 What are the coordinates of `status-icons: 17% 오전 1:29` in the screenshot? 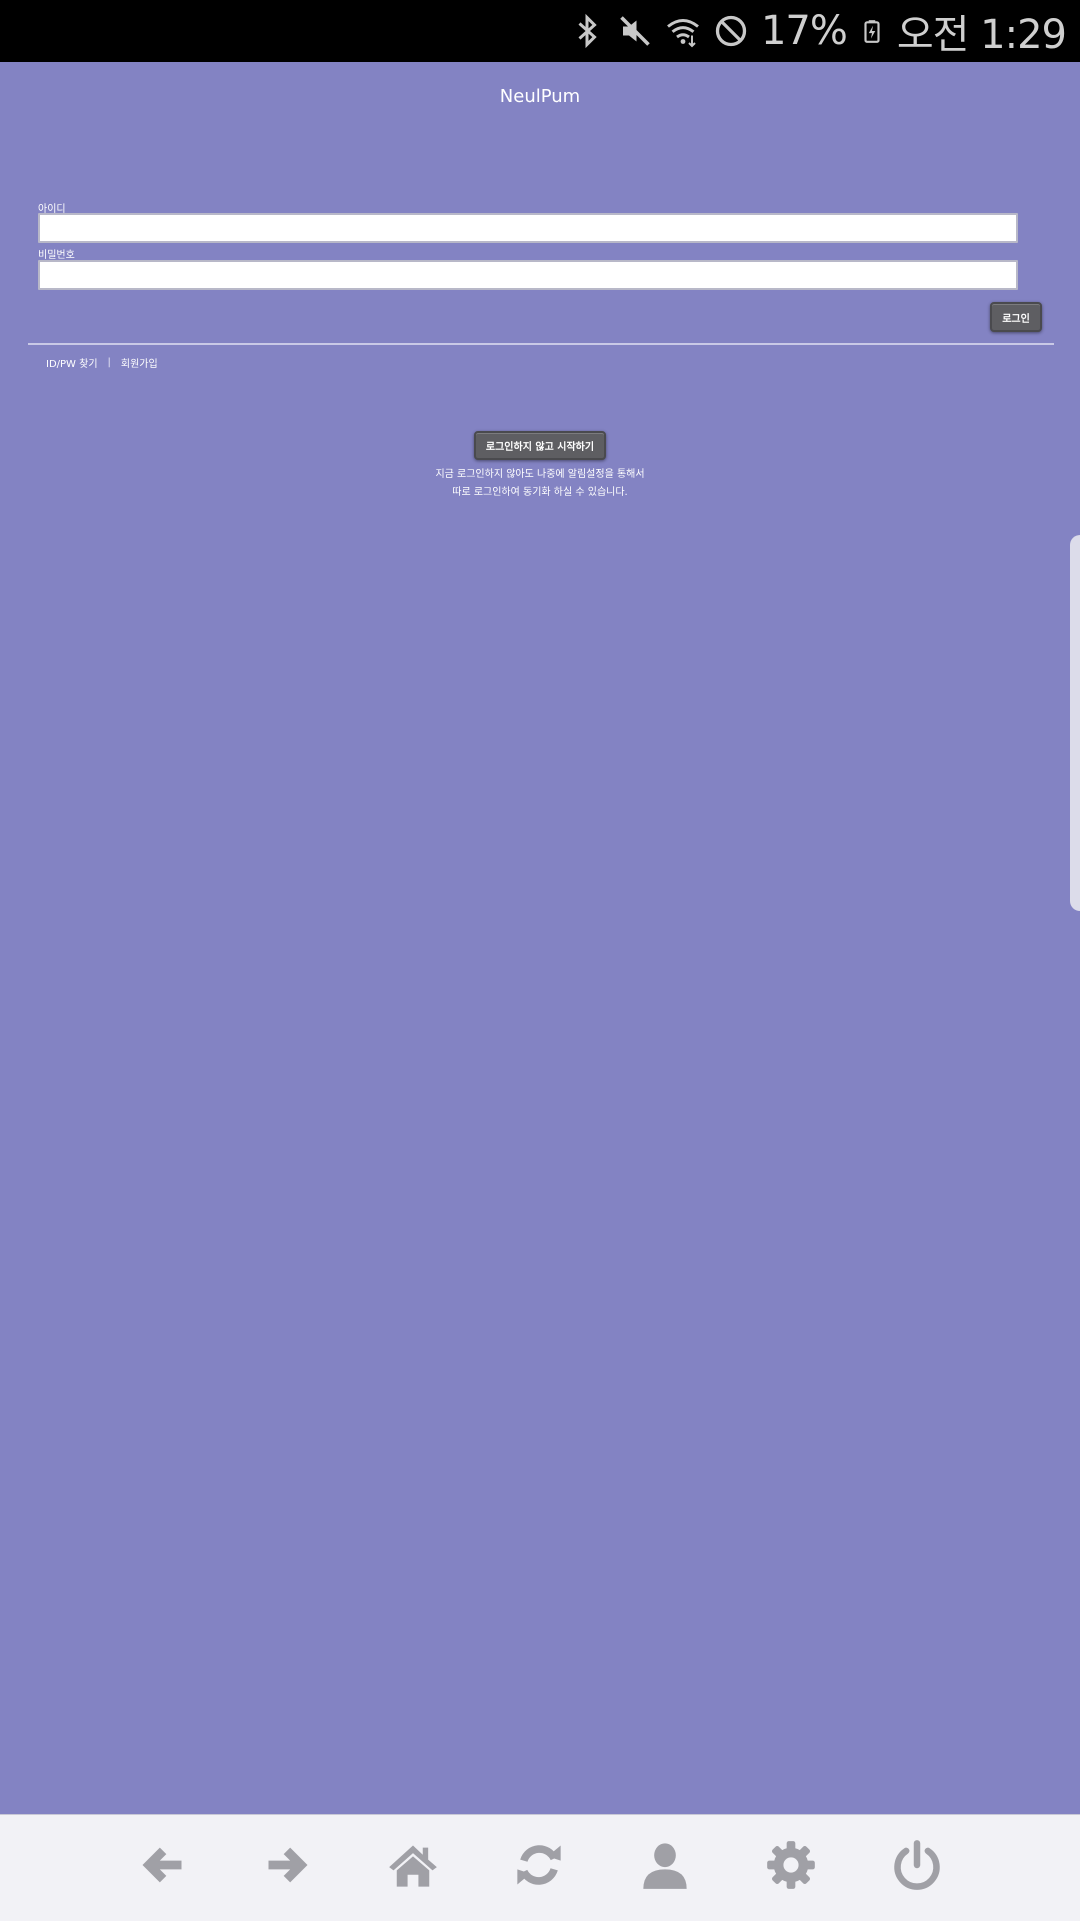 It's located at (818, 31).